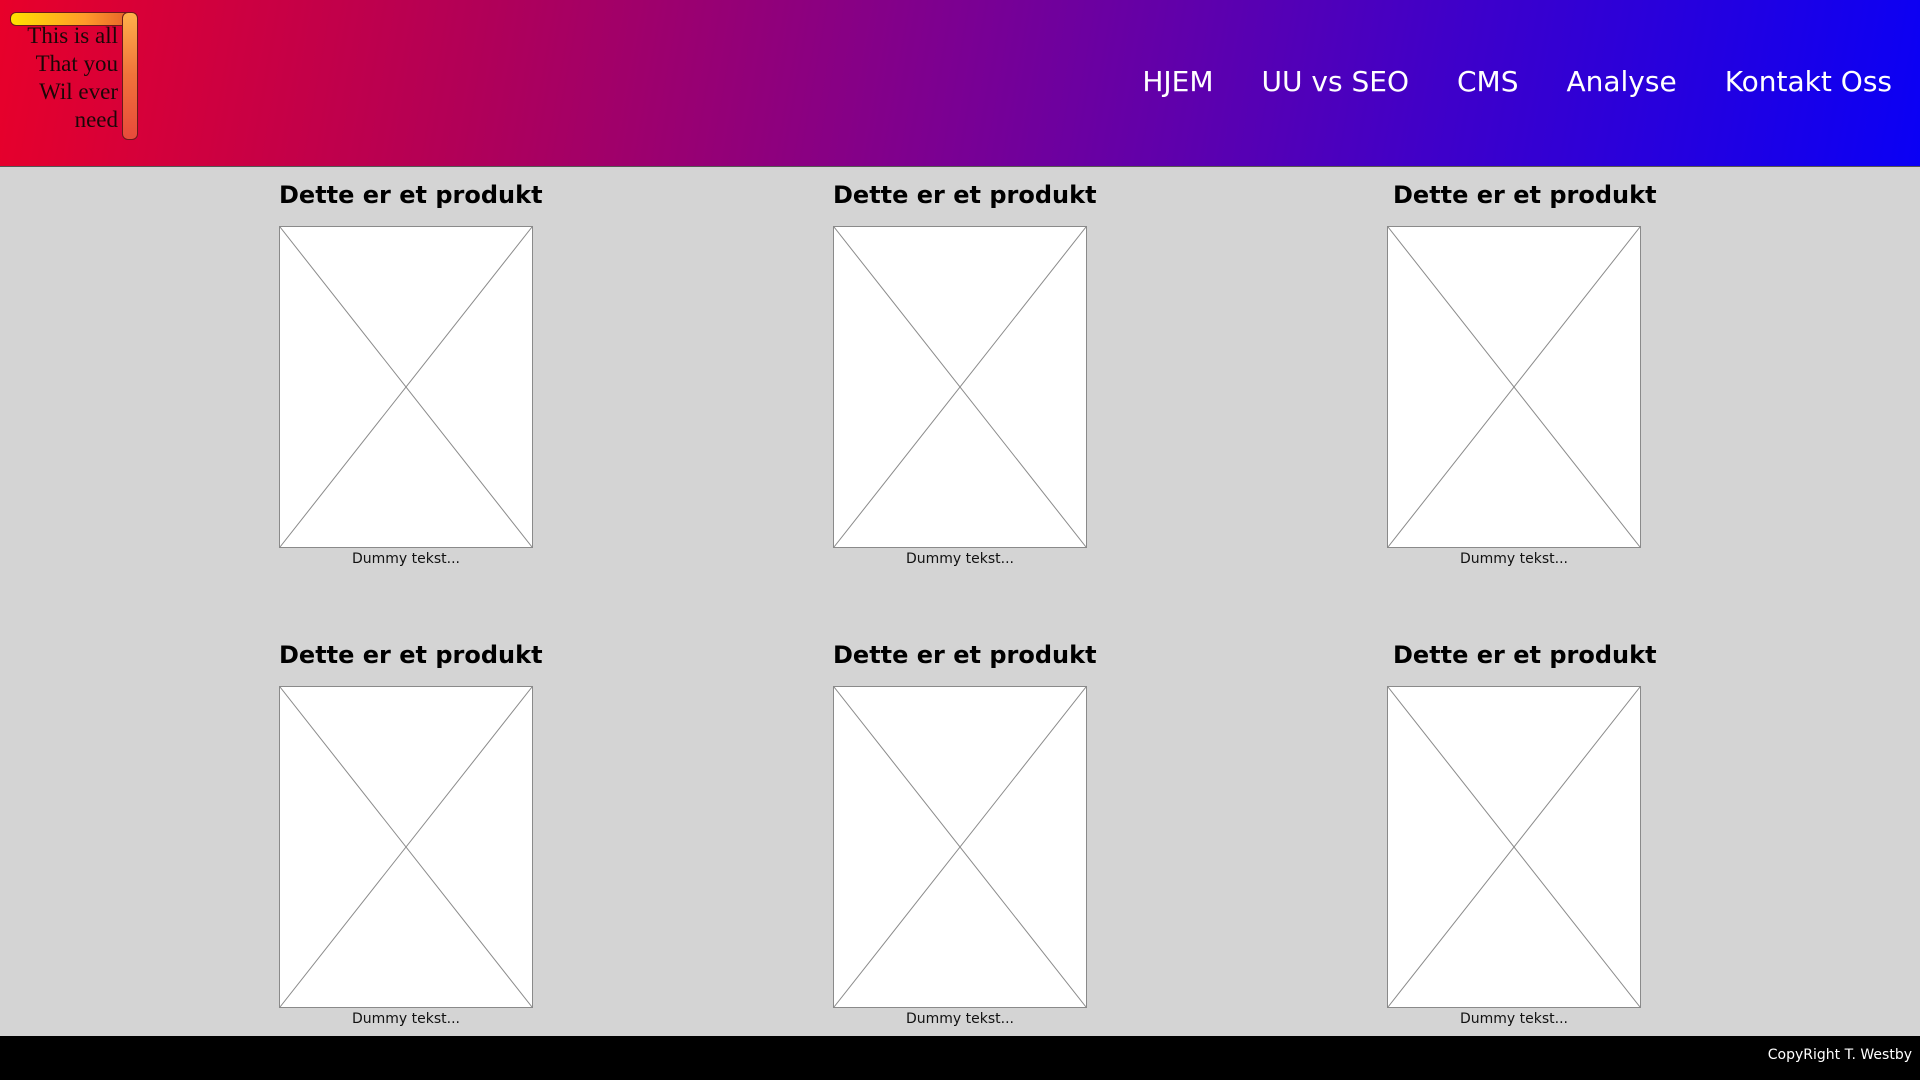 This screenshot has width=1920, height=1080. What do you see at coordinates (960, 1058) in the screenshot?
I see `site-footer: CopyRight T. Westby` at bounding box center [960, 1058].